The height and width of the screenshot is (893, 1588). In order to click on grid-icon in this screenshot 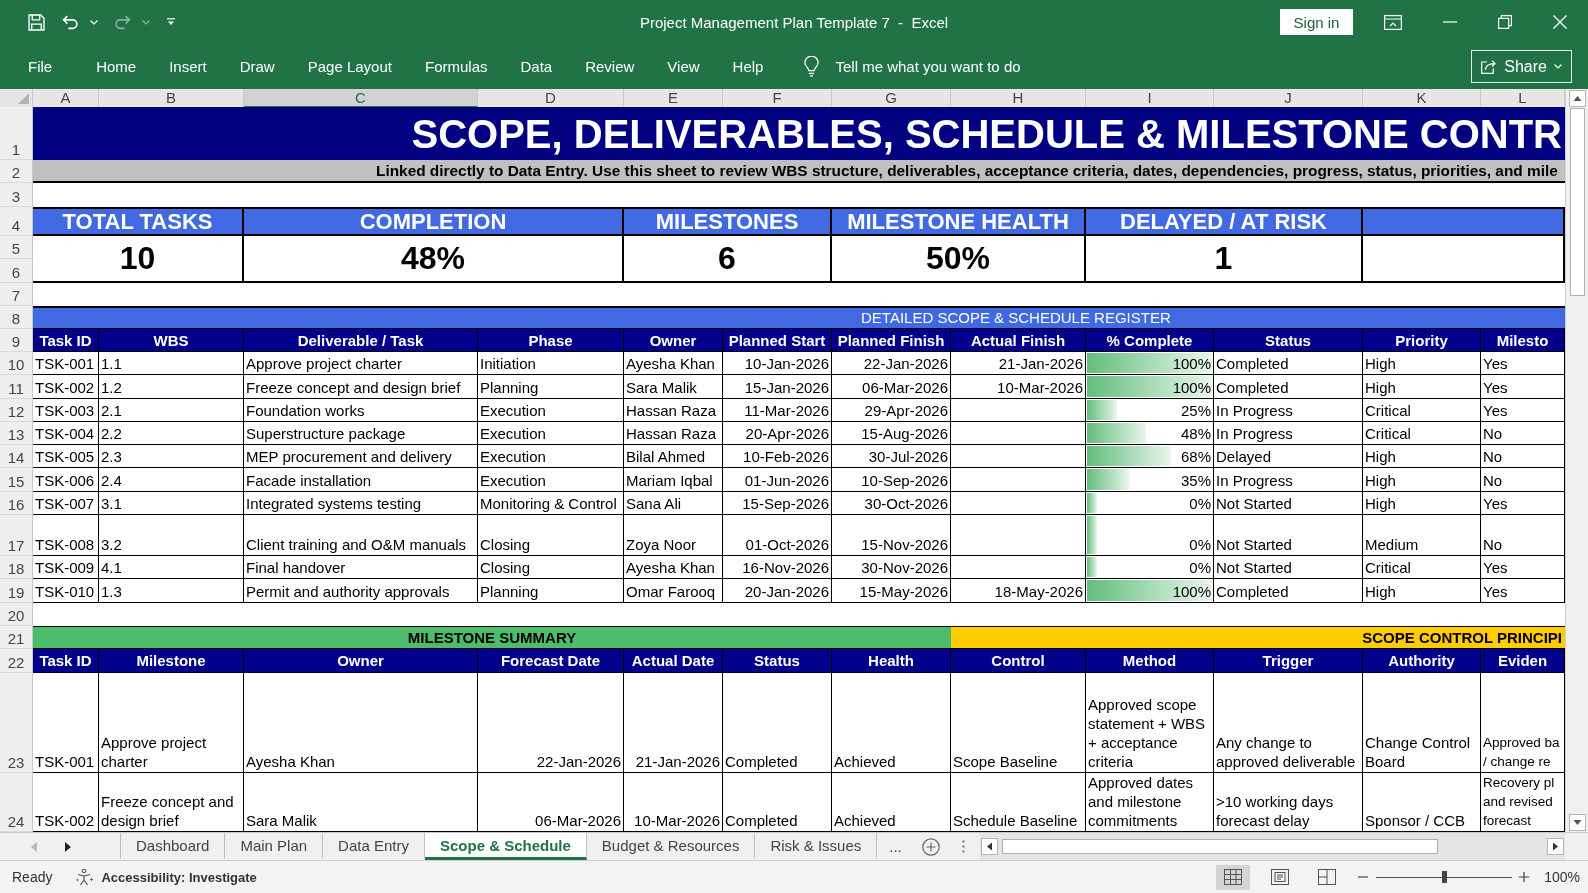, I will do `click(1233, 877)`.